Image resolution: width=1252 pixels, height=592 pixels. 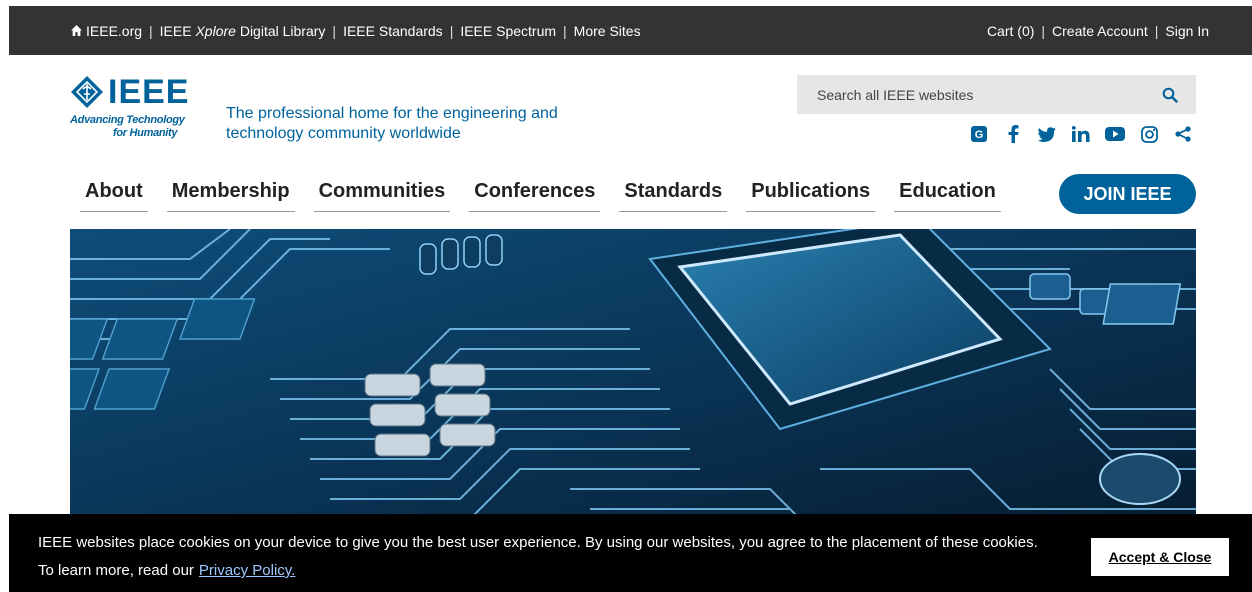 I want to click on social-links: G, so click(x=1083, y=134).